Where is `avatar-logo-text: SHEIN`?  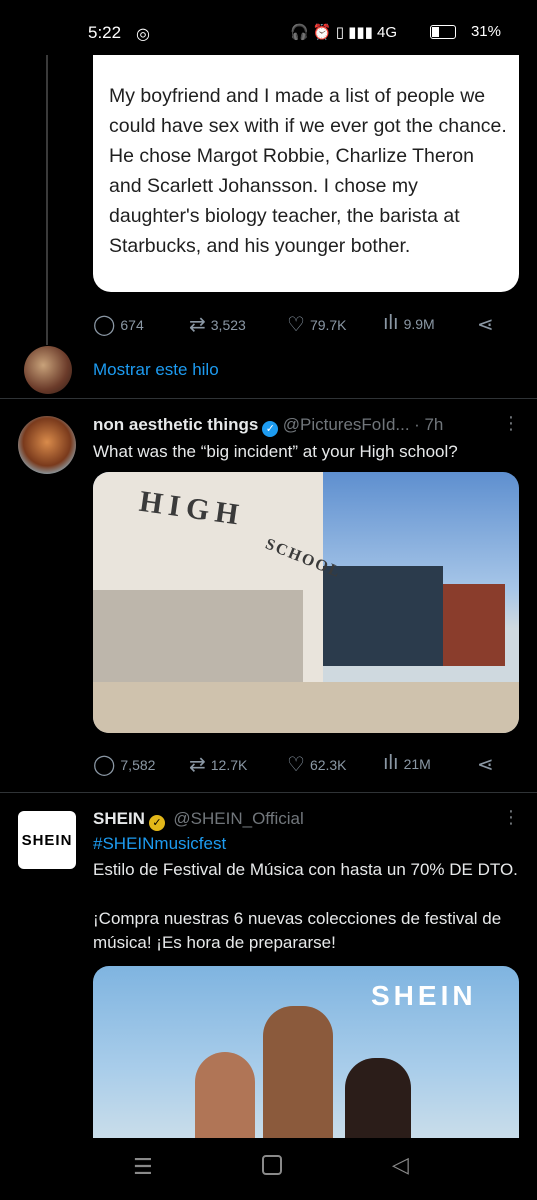 avatar-logo-text: SHEIN is located at coordinates (47, 840).